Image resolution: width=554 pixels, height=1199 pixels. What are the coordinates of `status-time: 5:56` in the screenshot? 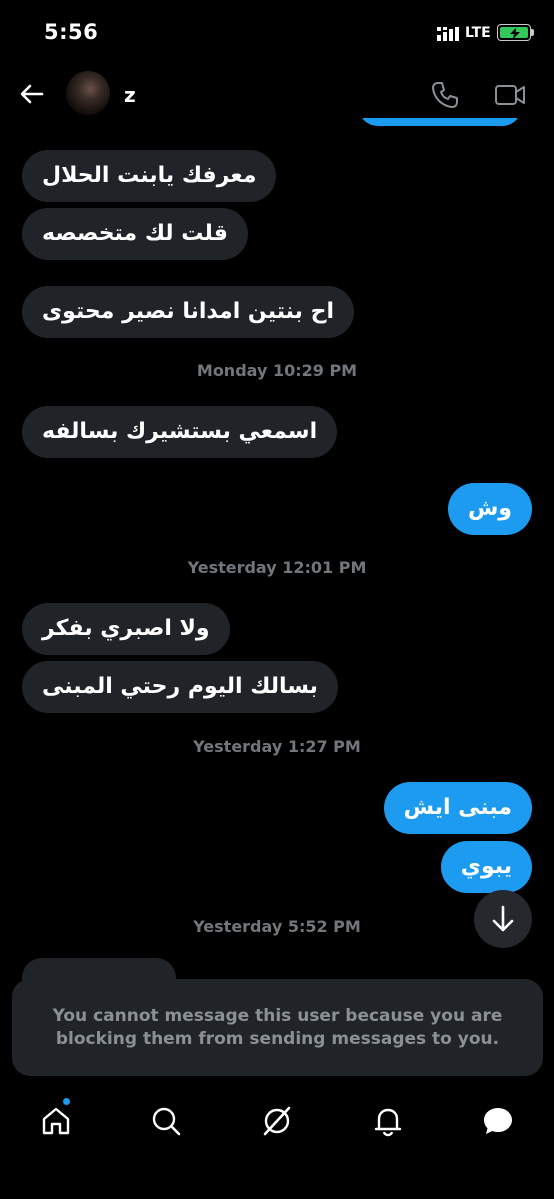 It's located at (71, 32).